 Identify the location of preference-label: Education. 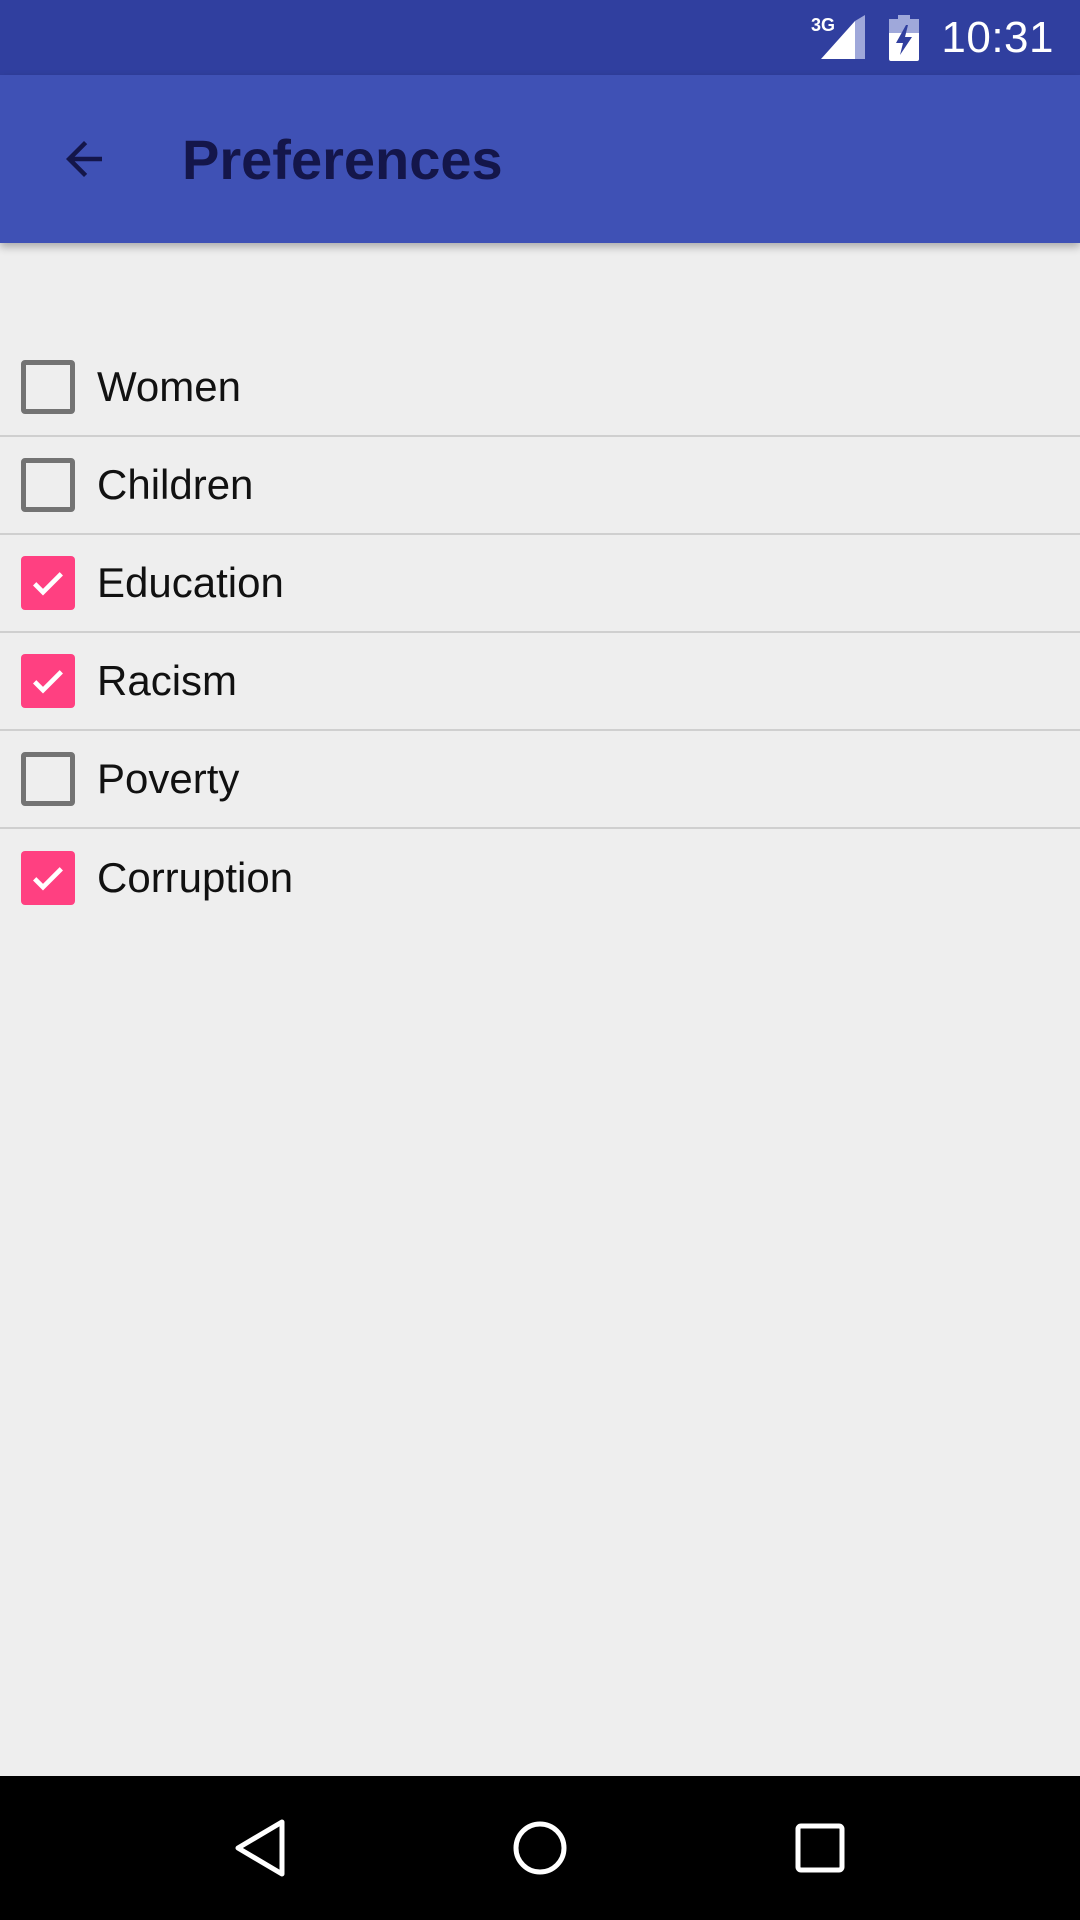
(190, 582).